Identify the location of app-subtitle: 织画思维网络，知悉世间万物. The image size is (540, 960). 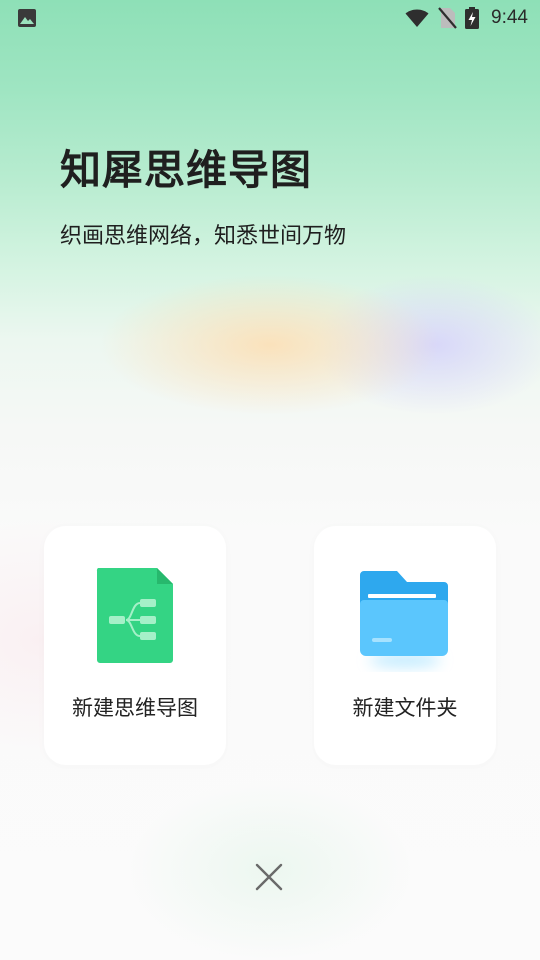
(203, 236).